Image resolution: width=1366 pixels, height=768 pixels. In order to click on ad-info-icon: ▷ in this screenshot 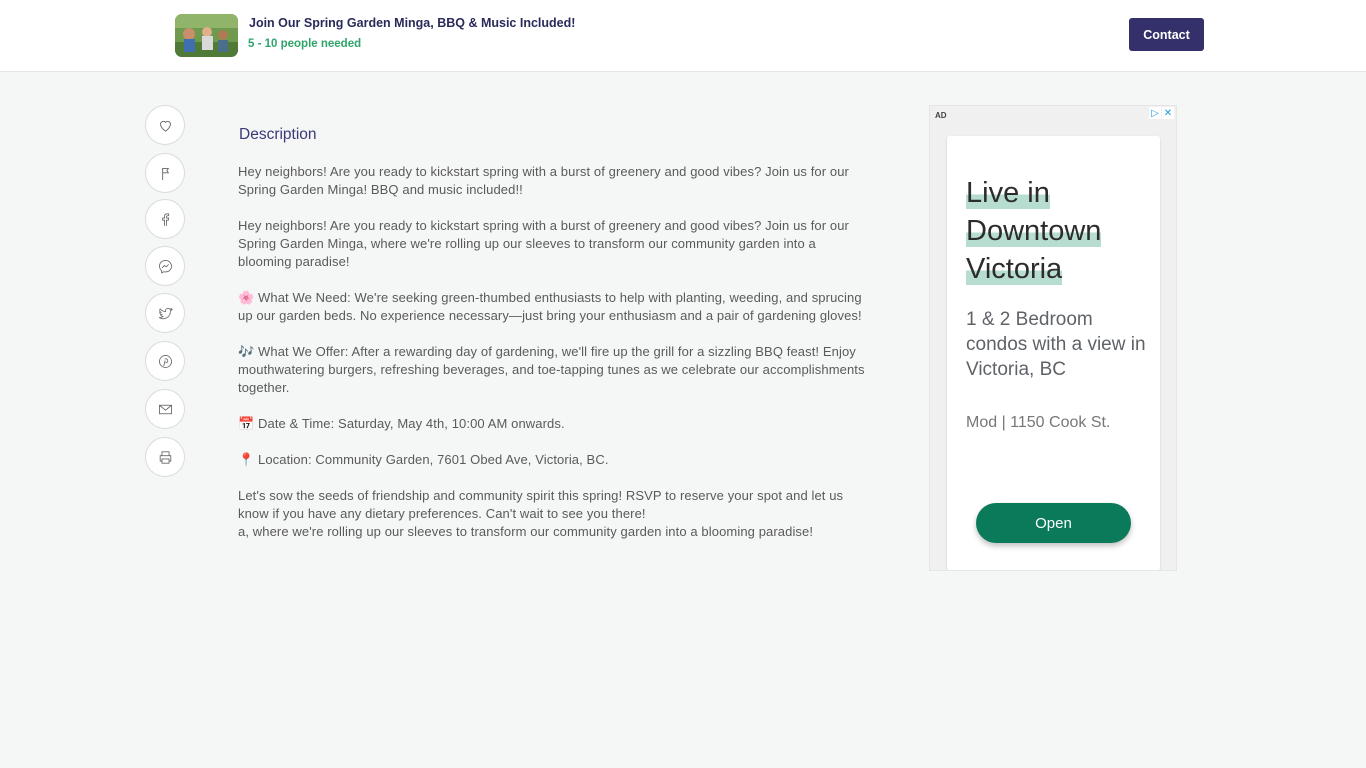, I will do `click(1155, 113)`.